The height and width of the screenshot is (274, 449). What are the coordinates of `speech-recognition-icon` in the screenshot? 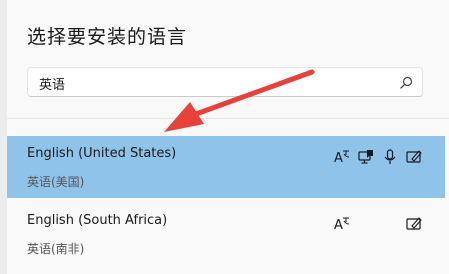 It's located at (390, 156).